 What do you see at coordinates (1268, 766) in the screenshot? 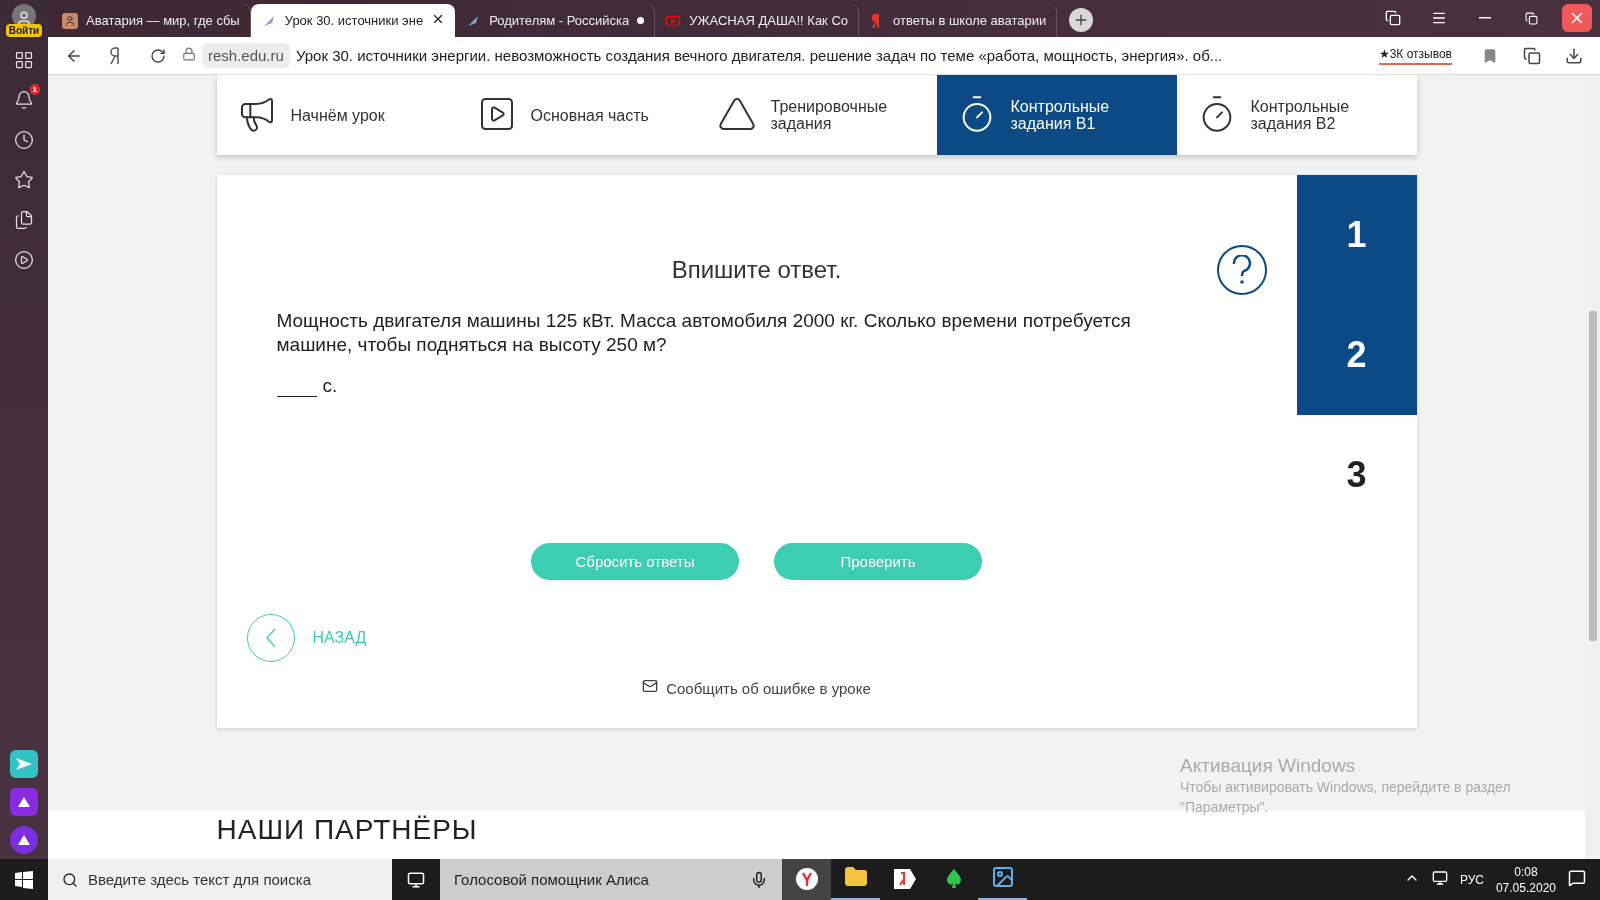
I see `activation-title: Активация Windows` at bounding box center [1268, 766].